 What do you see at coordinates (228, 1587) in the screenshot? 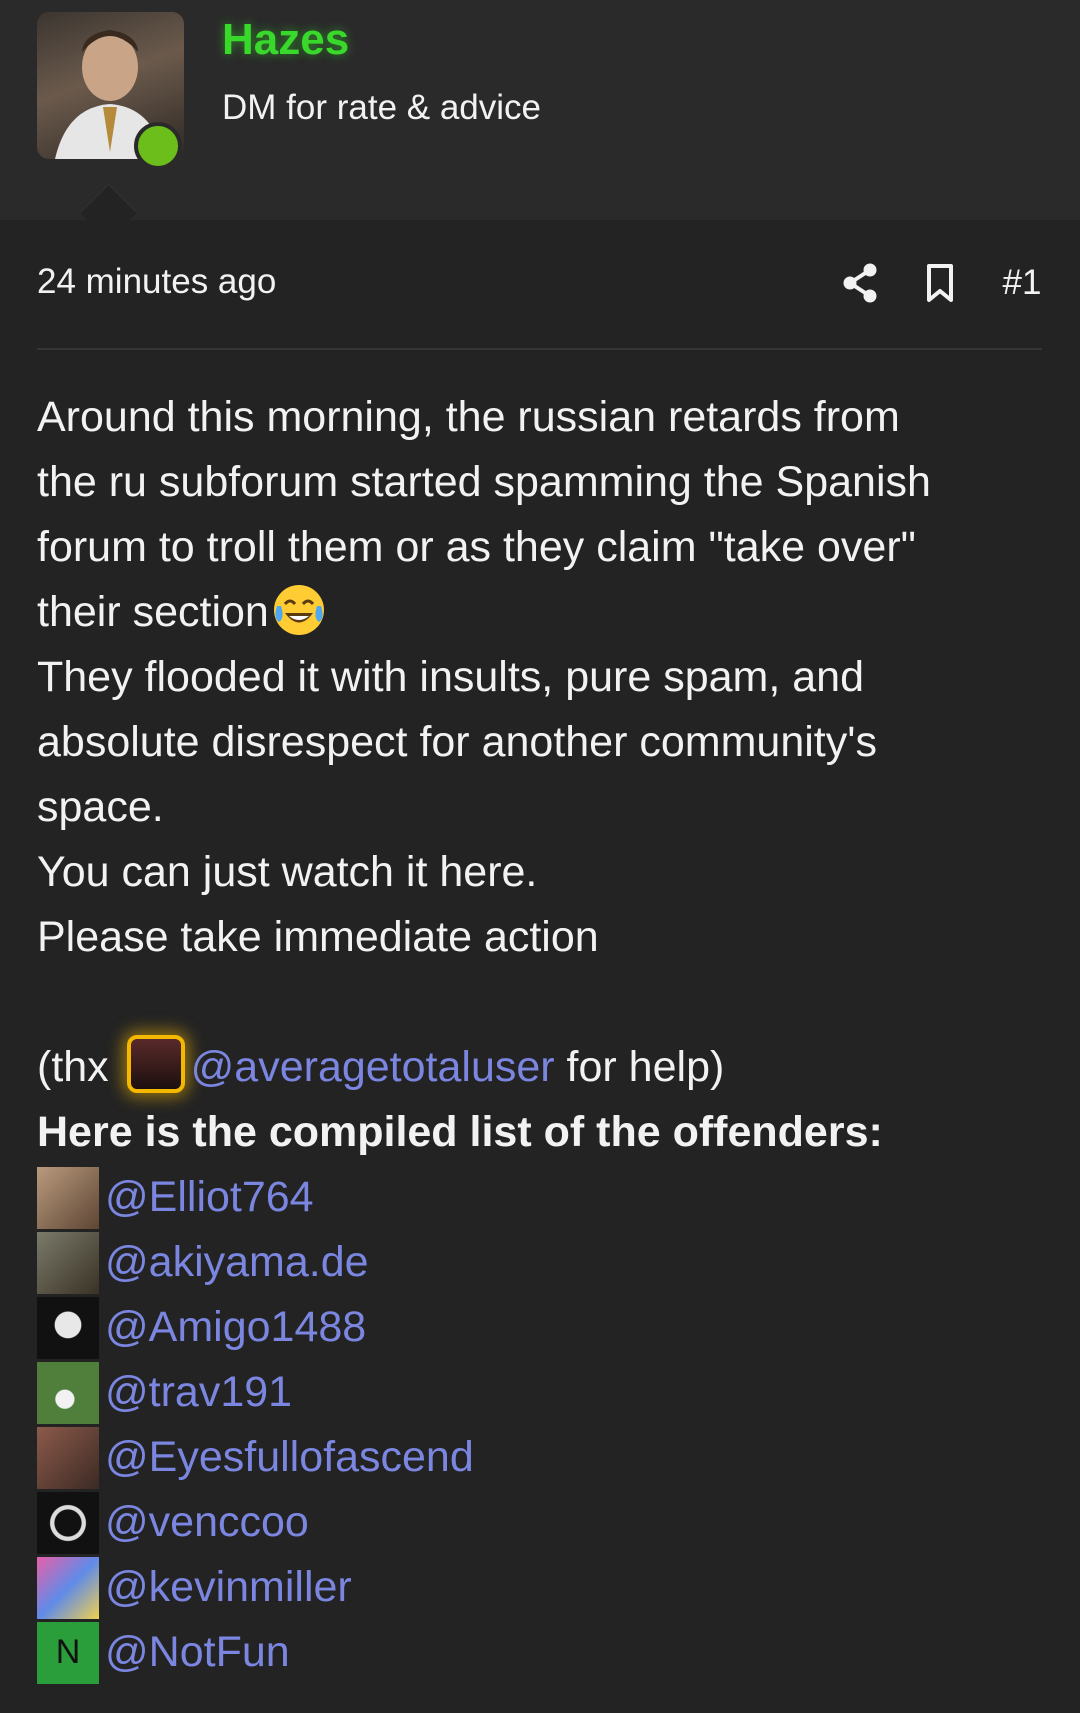
I see `mention-link: @kevinmiller` at bounding box center [228, 1587].